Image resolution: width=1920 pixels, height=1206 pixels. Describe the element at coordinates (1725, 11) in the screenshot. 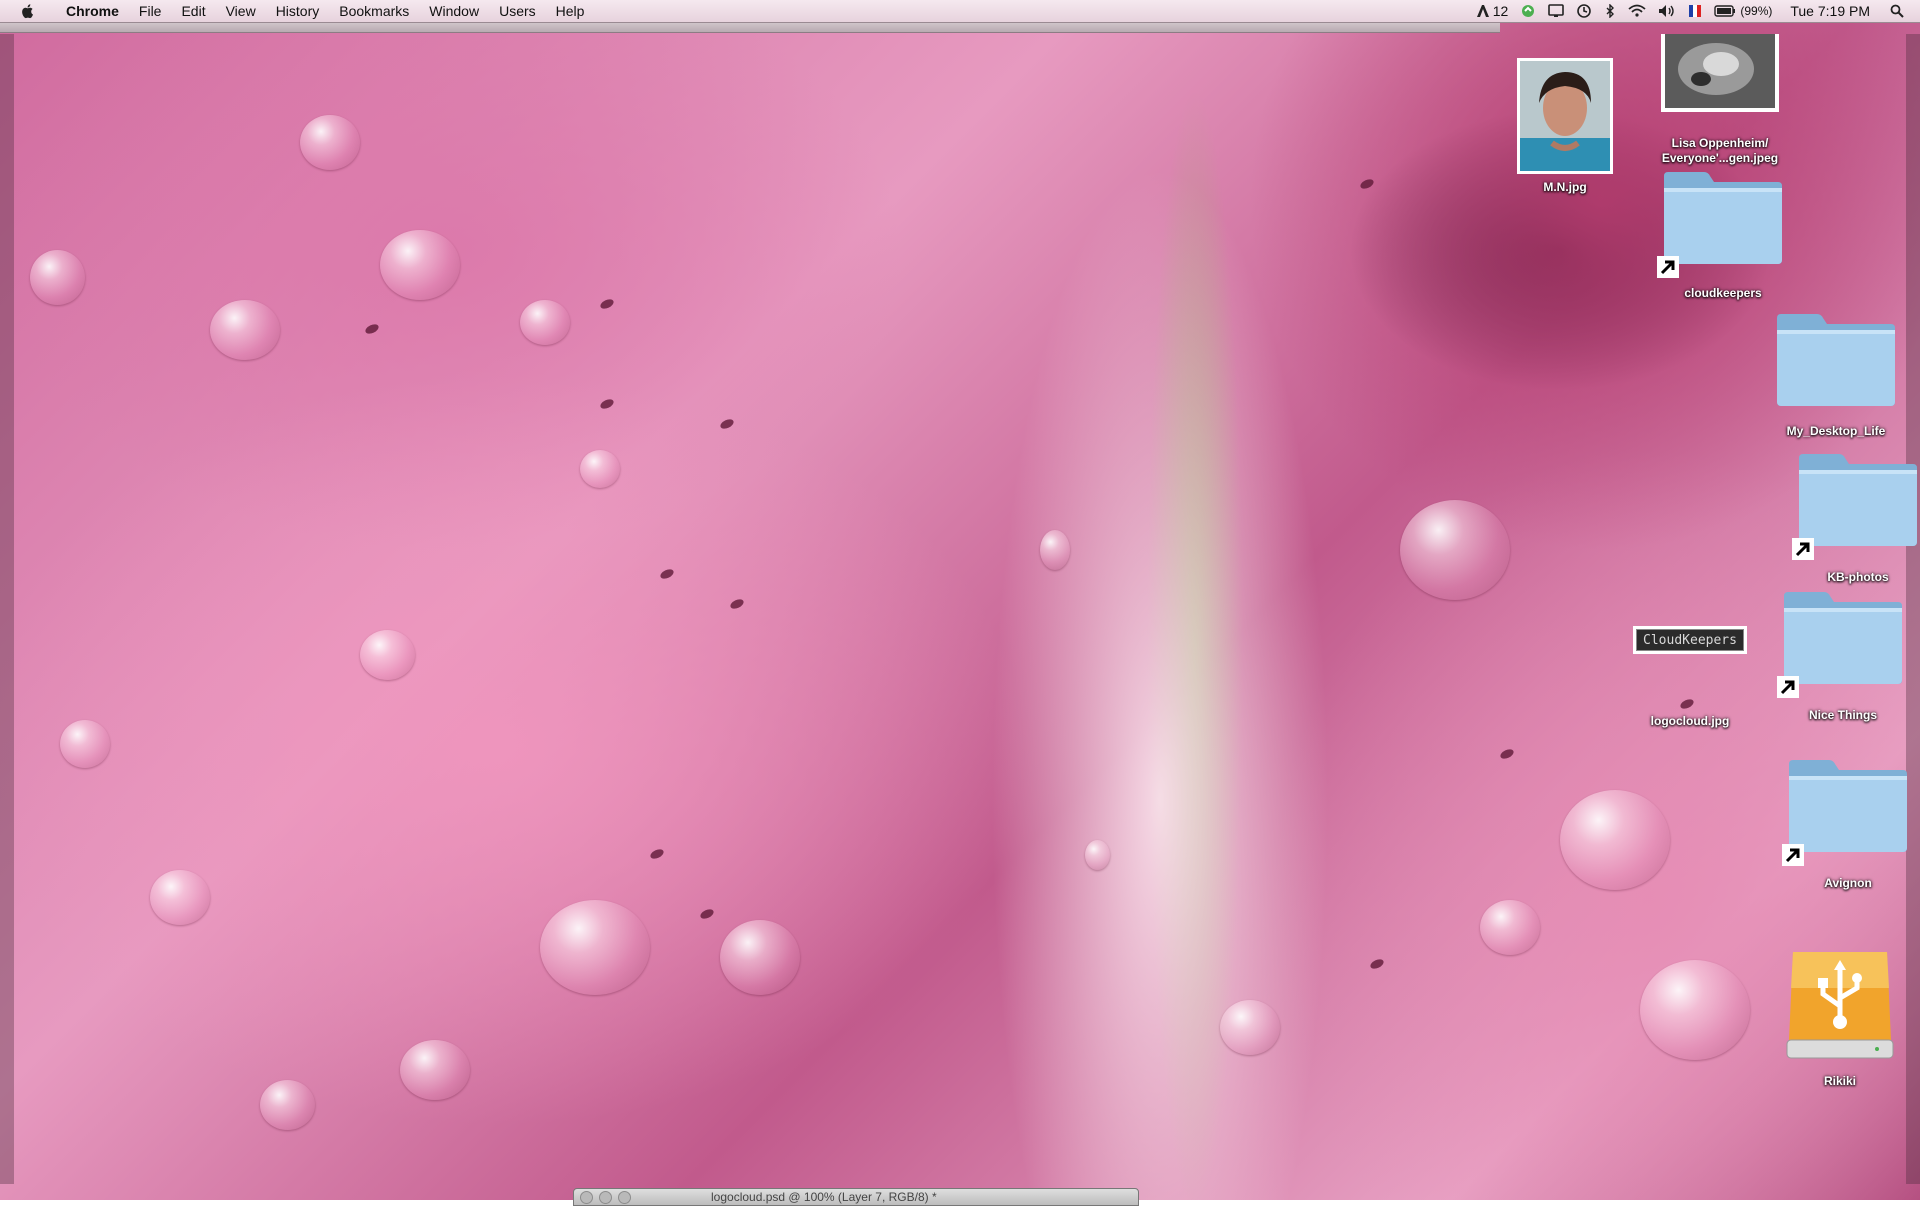

I see `battery-icon` at that location.